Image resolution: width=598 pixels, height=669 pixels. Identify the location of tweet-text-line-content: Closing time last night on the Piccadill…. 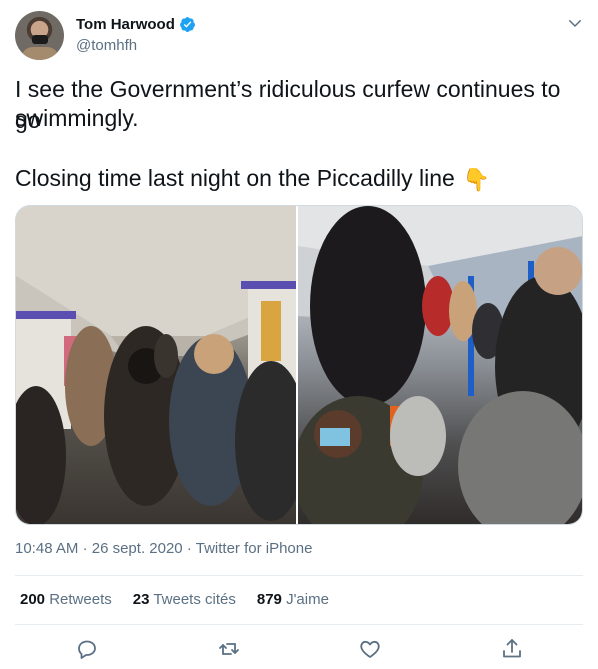
(235, 178).